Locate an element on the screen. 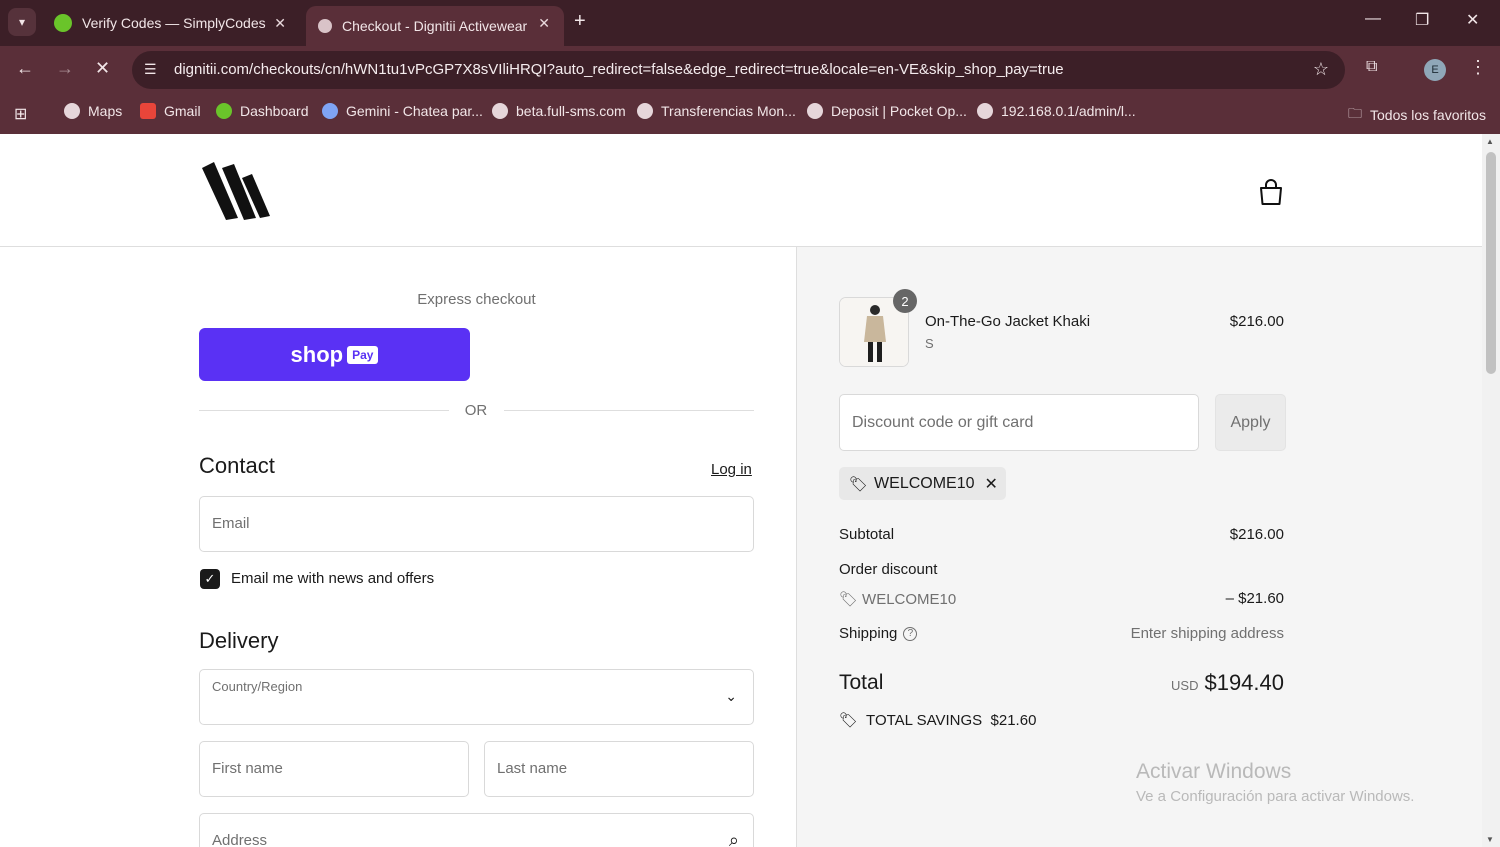  scroll-up-icon: ▲ is located at coordinates (1490, 141).